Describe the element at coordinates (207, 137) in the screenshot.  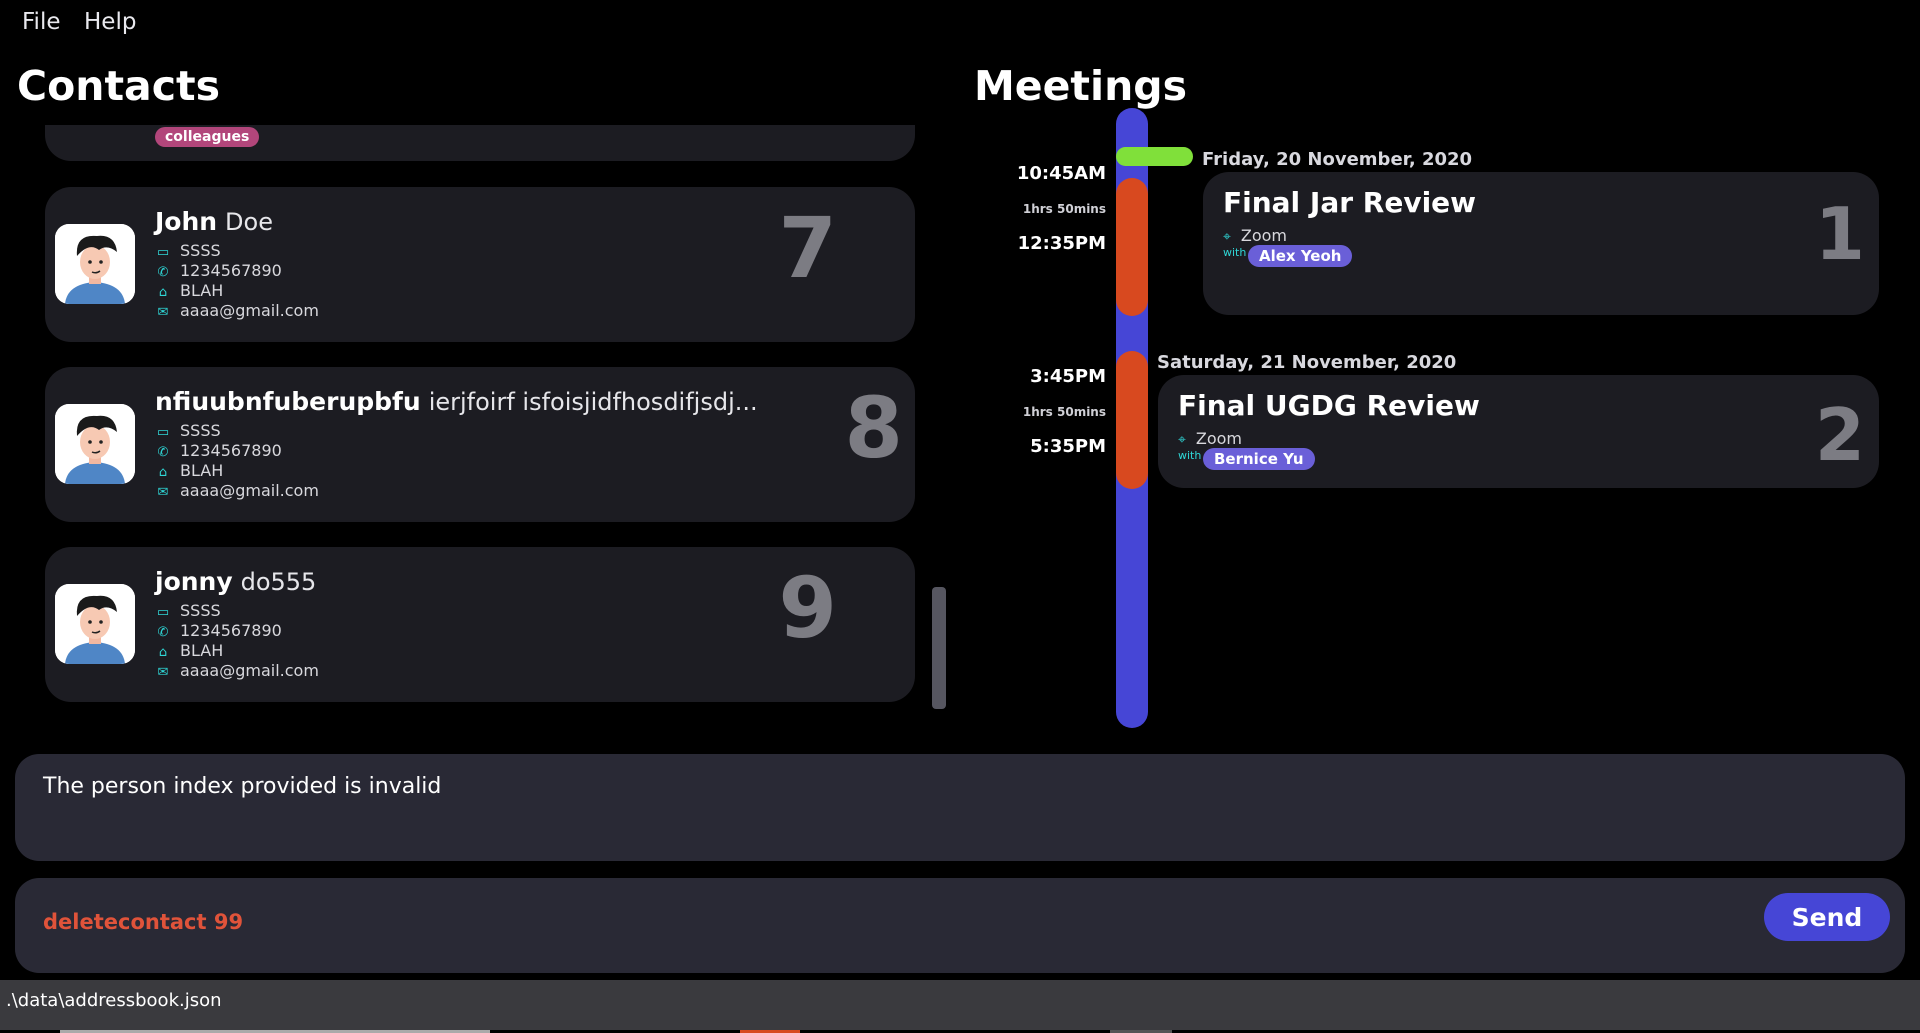
I see `contact-tag: colleagues` at that location.